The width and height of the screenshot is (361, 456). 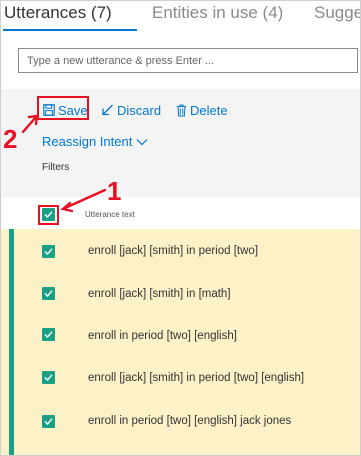 What do you see at coordinates (142, 141) in the screenshot?
I see `chevron-down-icon` at bounding box center [142, 141].